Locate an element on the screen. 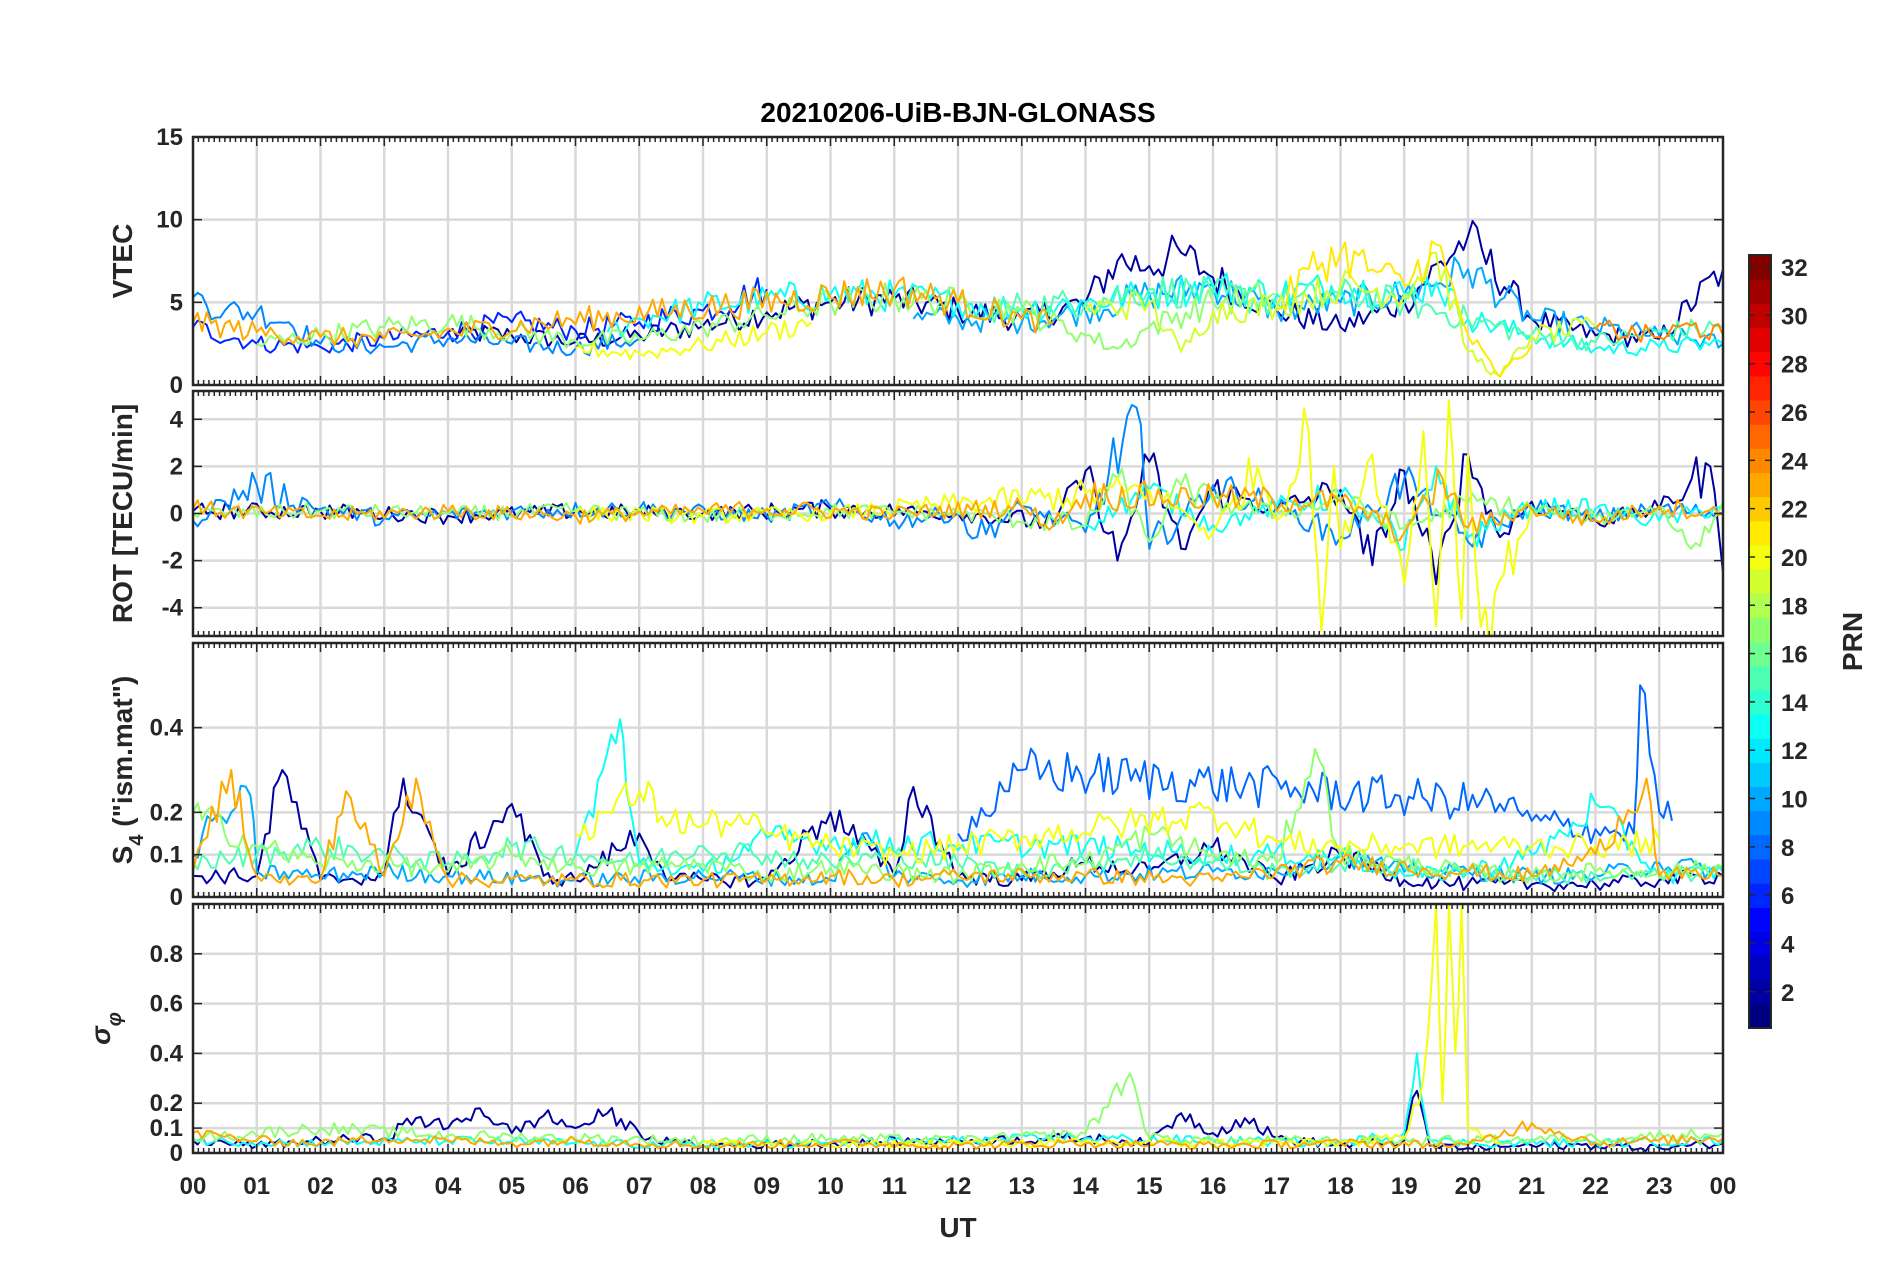 This screenshot has height=1272, width=1902. colorbar-label: PRN is located at coordinates (1852, 641).